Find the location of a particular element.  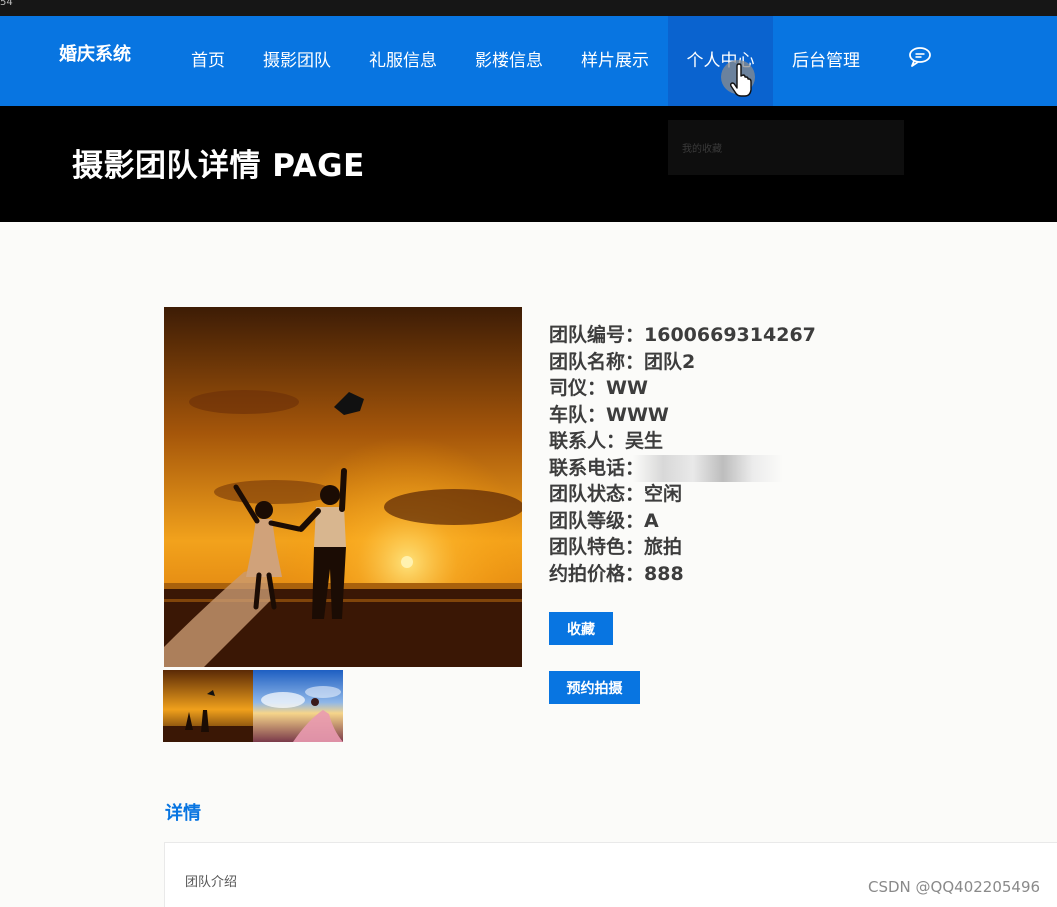

book-shooting-button: 预约拍摄 is located at coordinates (594, 687).